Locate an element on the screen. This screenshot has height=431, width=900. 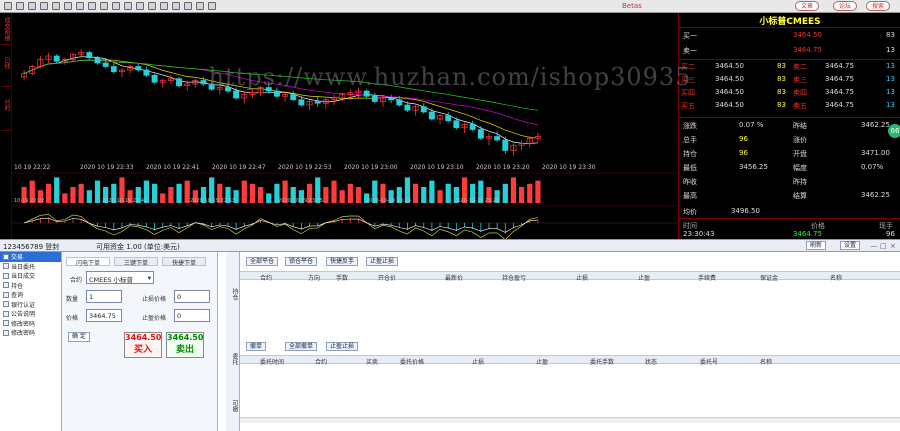
tab-quick-order: 快捷下单 is located at coordinates (184, 262).